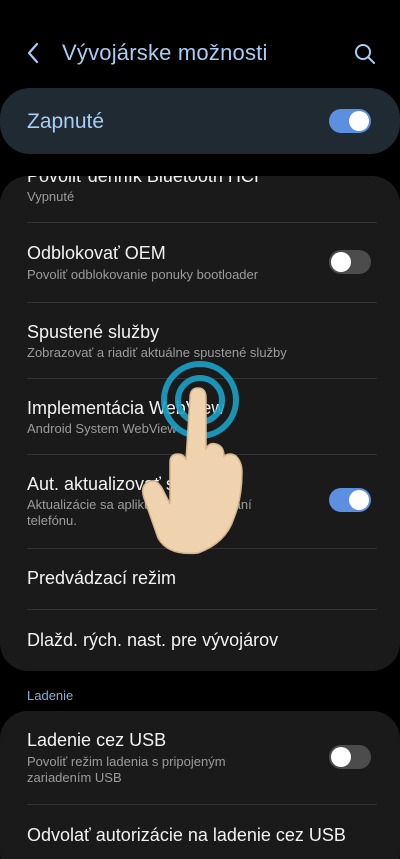 This screenshot has width=400, height=859. I want to click on back-button, so click(35, 53).